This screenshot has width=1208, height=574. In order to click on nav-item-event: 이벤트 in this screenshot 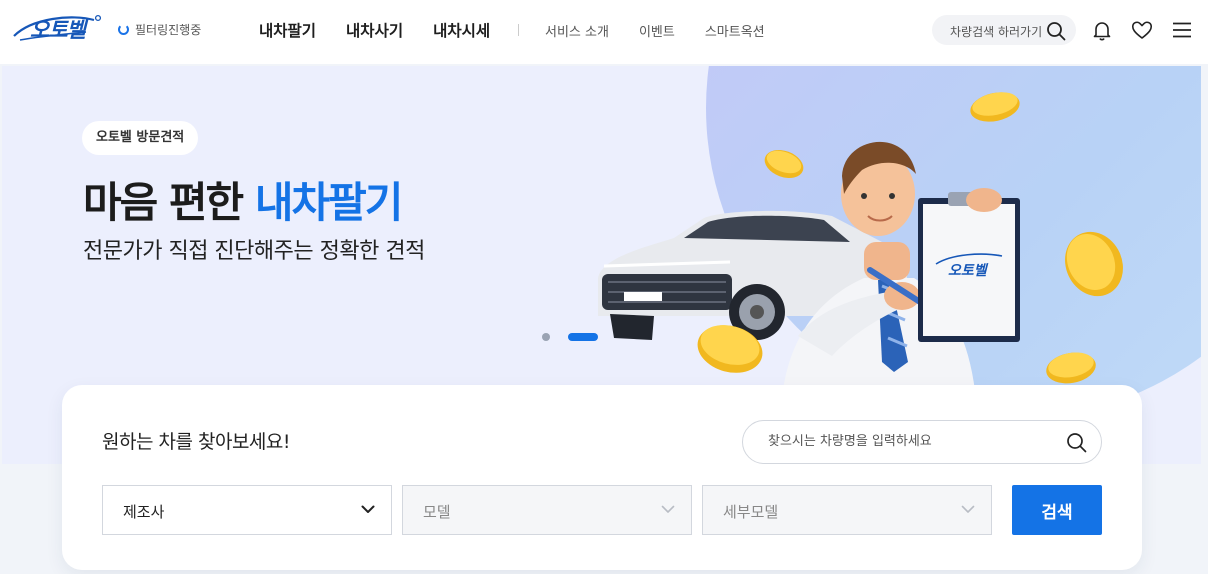, I will do `click(657, 30)`.